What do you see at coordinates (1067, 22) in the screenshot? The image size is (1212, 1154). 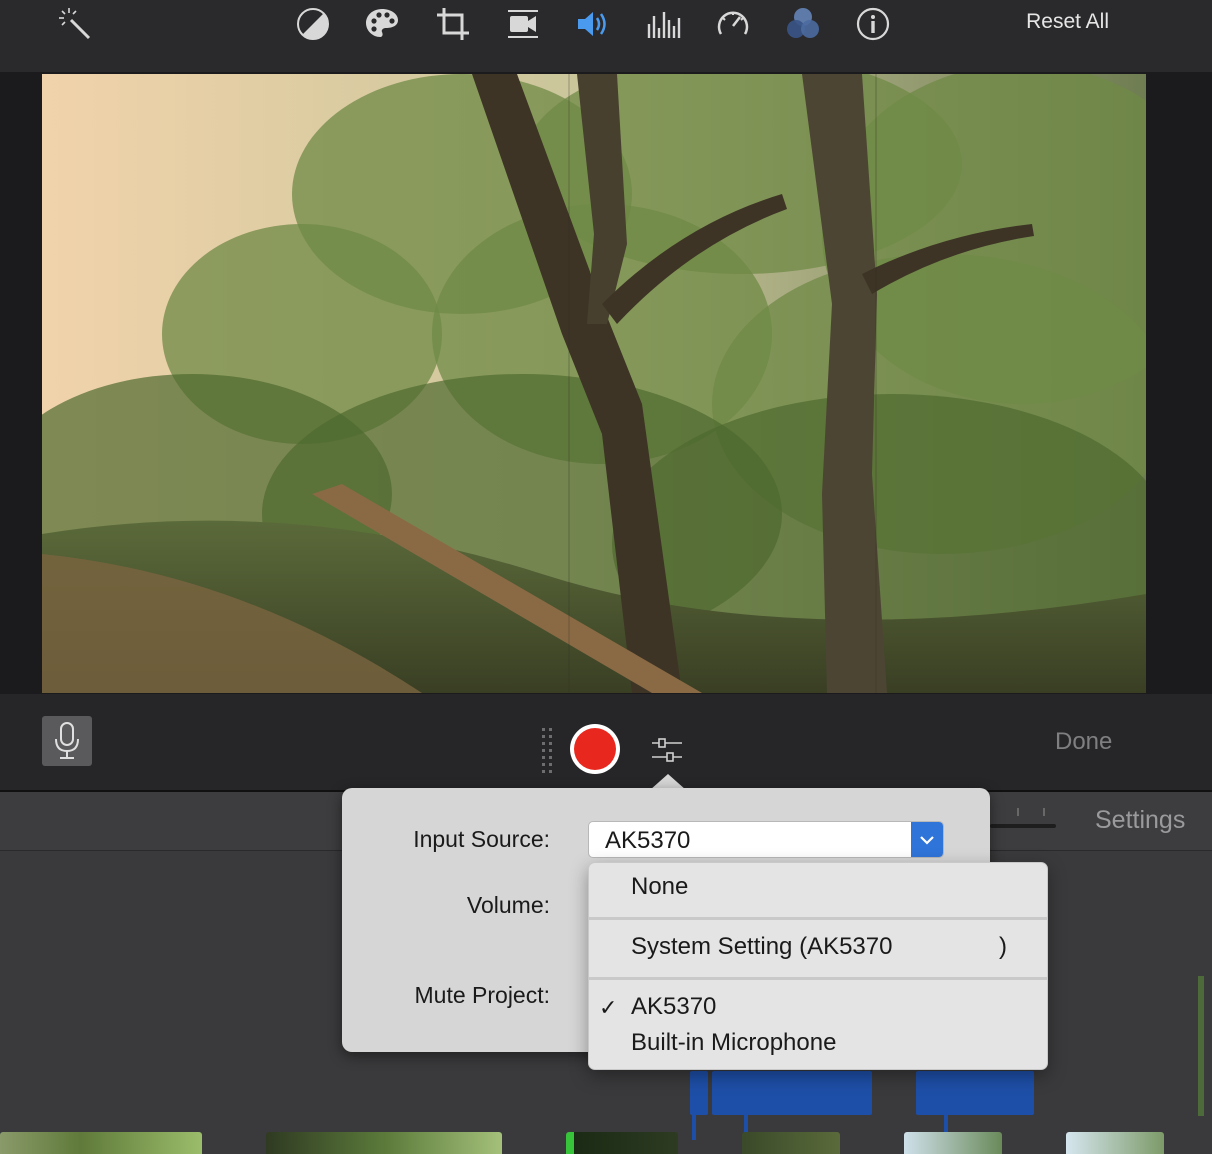 I see `reset-all-button: Reset All` at bounding box center [1067, 22].